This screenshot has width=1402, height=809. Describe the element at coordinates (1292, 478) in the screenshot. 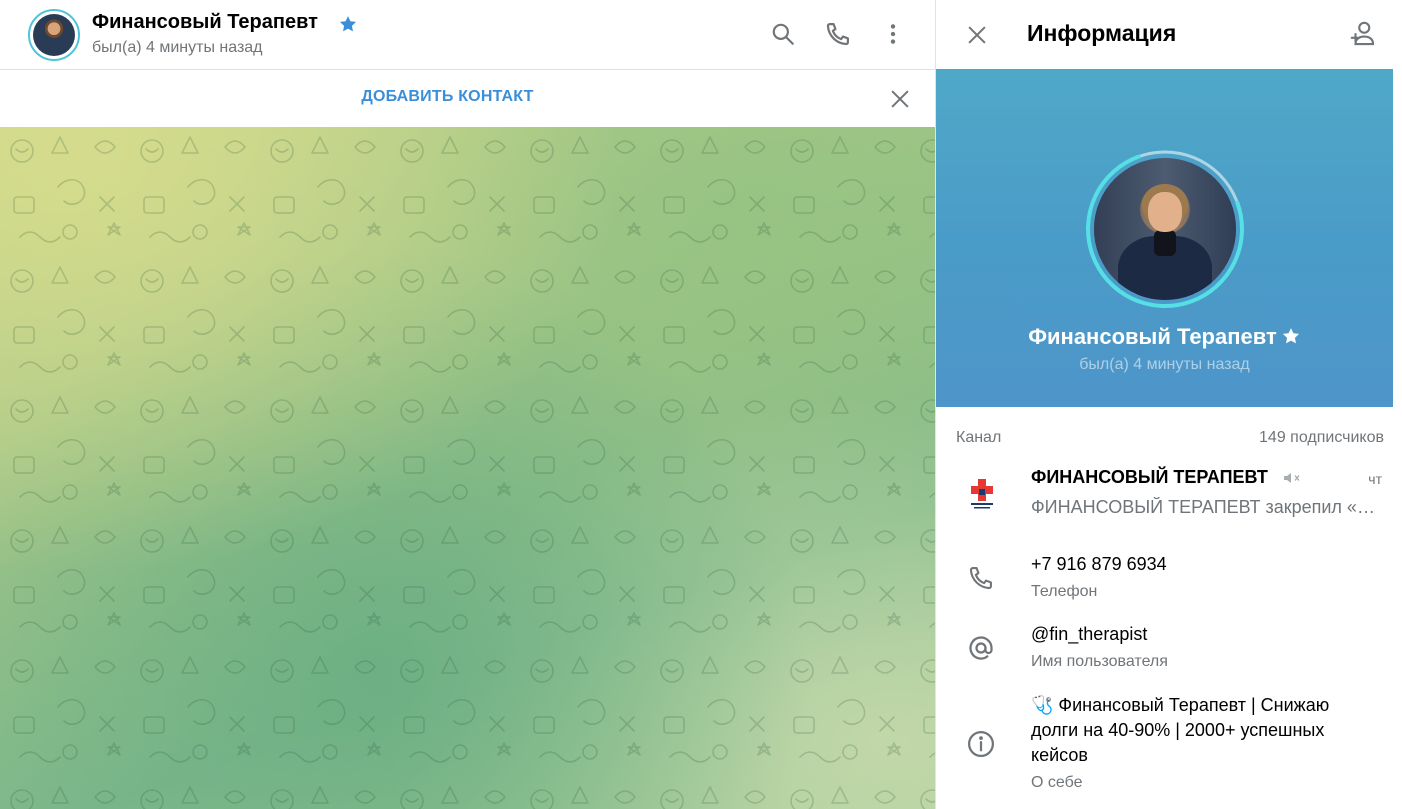

I see `muted-icon` at that location.